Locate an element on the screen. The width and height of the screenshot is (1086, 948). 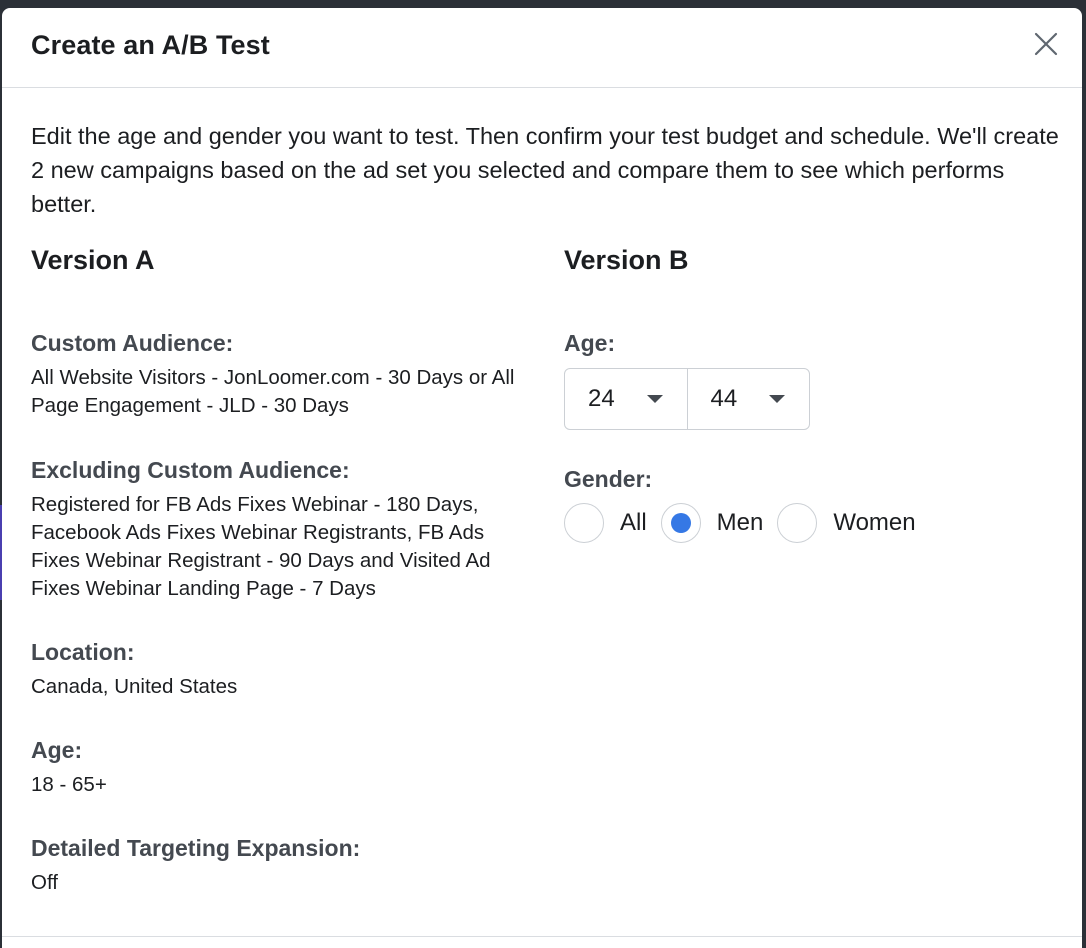
location-field: Location: Canada, United States is located at coordinates (281, 669).